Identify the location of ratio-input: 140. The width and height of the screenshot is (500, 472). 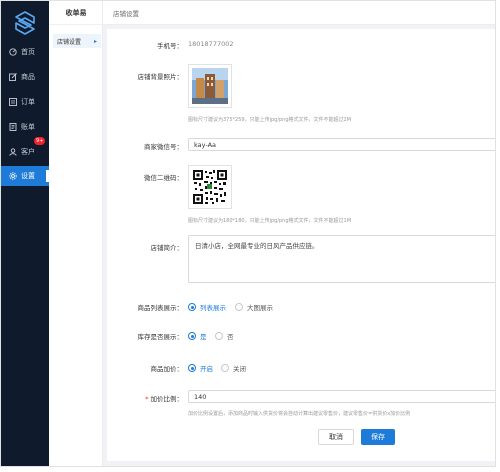
(341, 396).